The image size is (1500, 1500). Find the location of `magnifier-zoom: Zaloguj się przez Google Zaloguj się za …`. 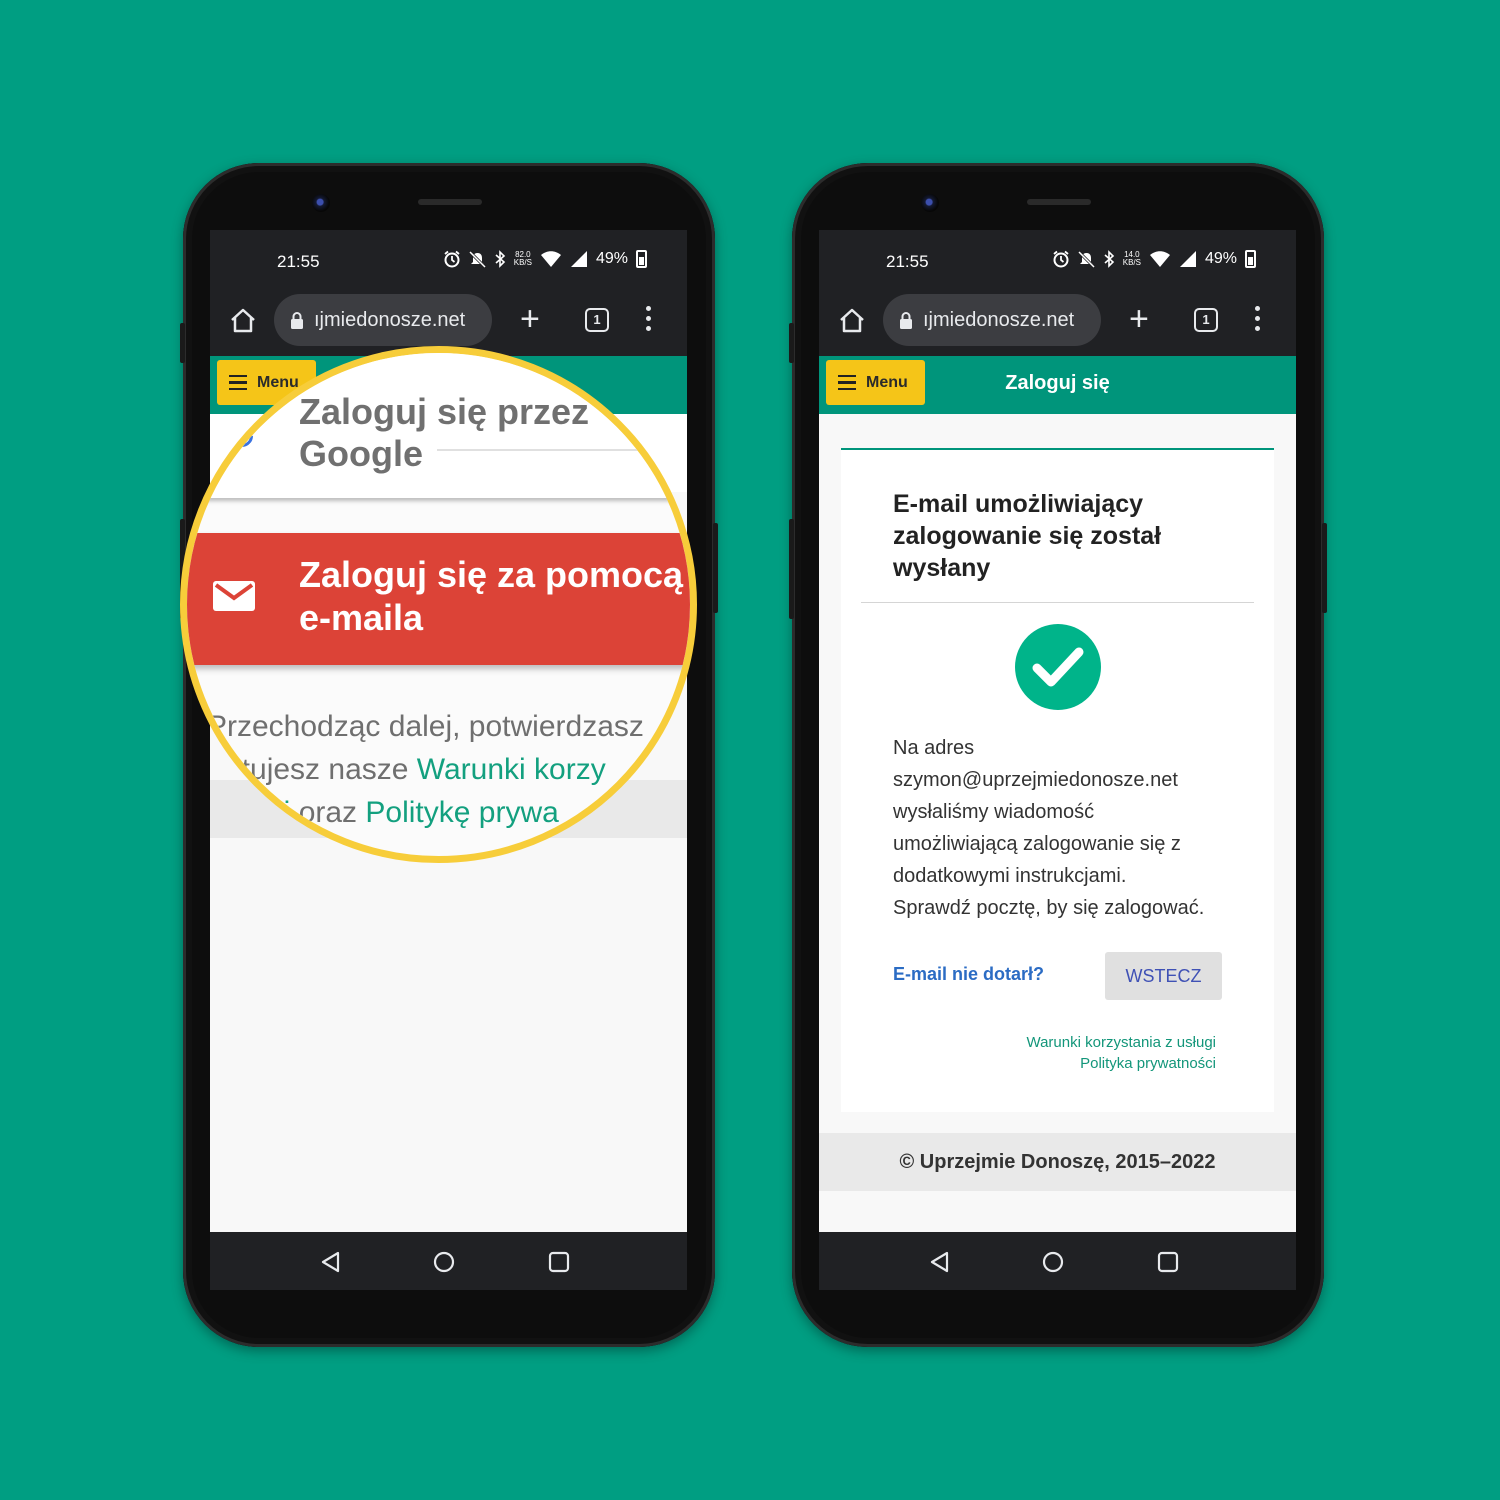

magnifier-zoom: Zaloguj się przez Google Zaloguj się za … is located at coordinates (438, 604).